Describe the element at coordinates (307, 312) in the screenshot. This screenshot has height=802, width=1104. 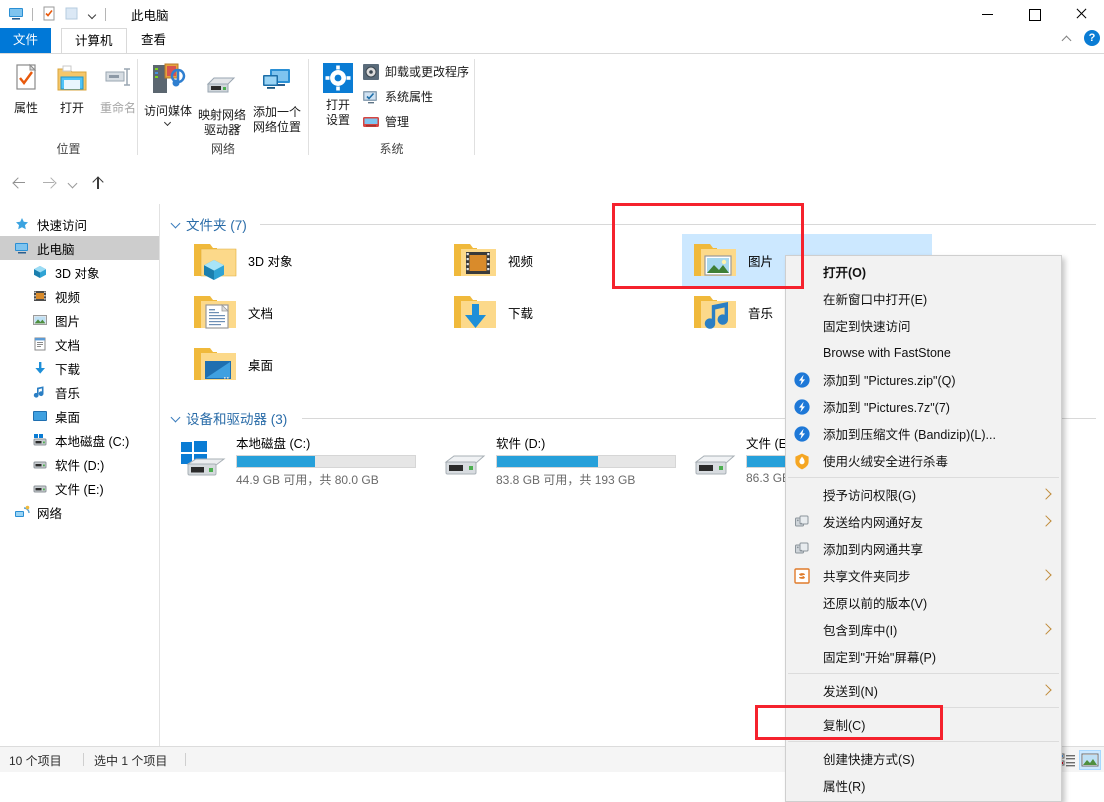
I see `folder-tile: 文档` at that location.